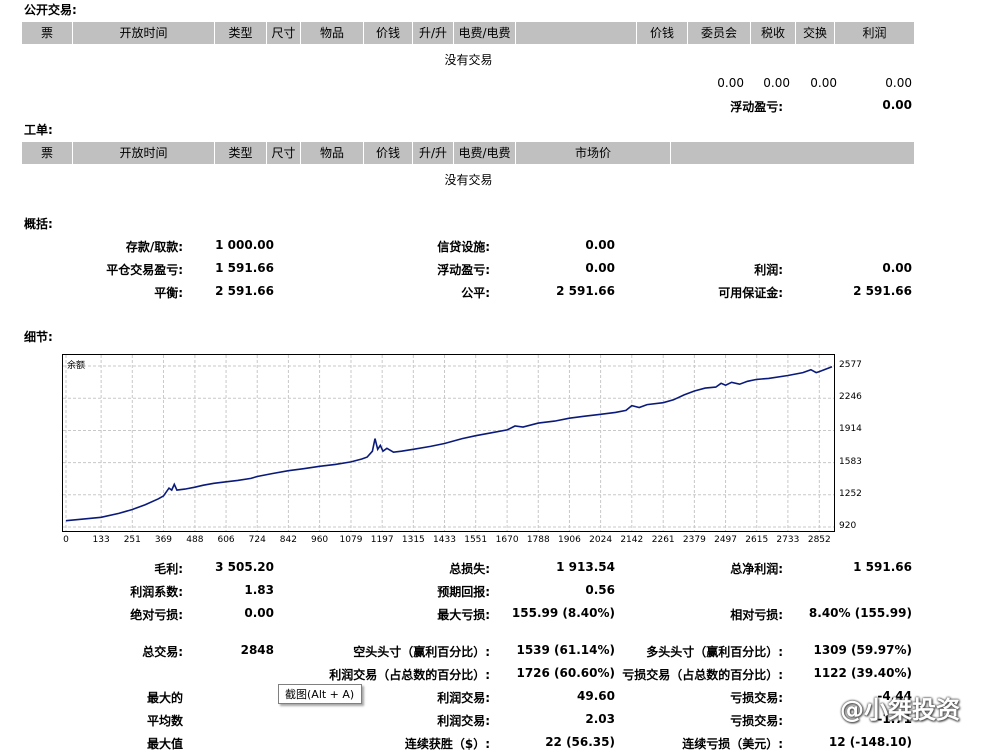 Image resolution: width=1008 pixels, height=752 pixels. Describe the element at coordinates (144, 270) in the screenshot. I see `stat-label: 平仓交易盈亏:` at that location.